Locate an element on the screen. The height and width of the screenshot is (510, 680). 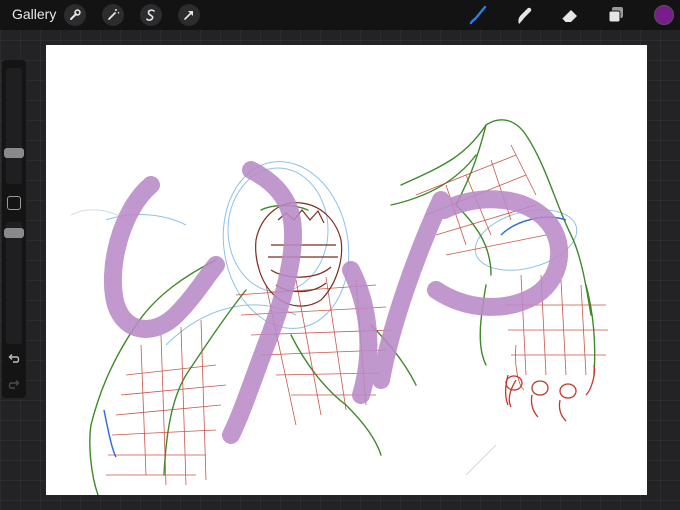
layers-icon is located at coordinates (615, 15).